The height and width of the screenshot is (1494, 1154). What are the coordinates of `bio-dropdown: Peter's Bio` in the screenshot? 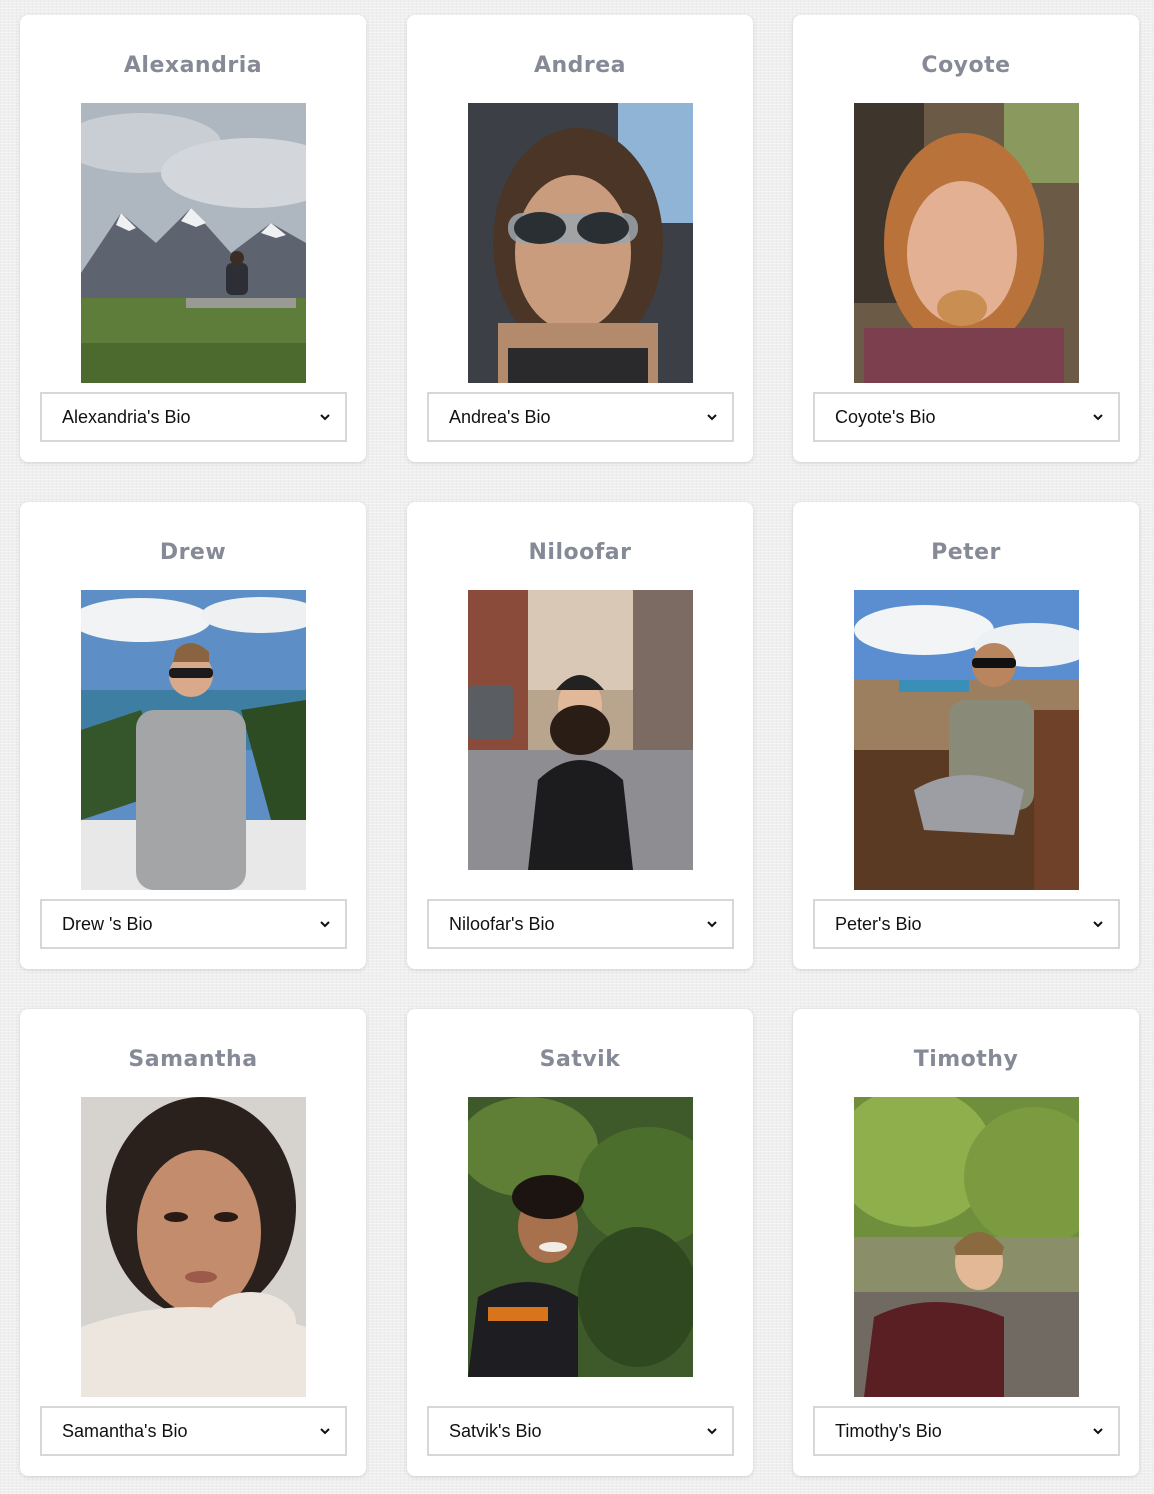 It's located at (966, 924).